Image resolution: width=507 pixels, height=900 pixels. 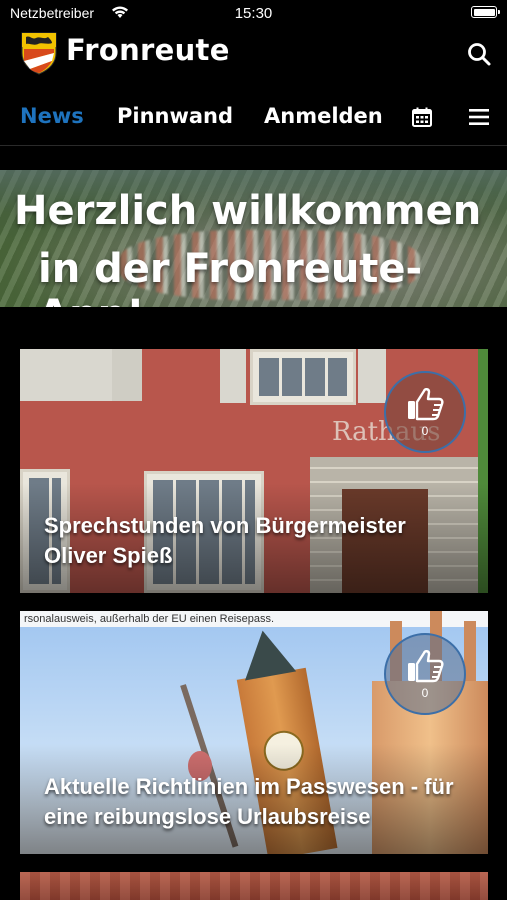 What do you see at coordinates (249, 786) in the screenshot?
I see `card-title-line1: Aktuelle Richtlinien im Passwesen - für` at bounding box center [249, 786].